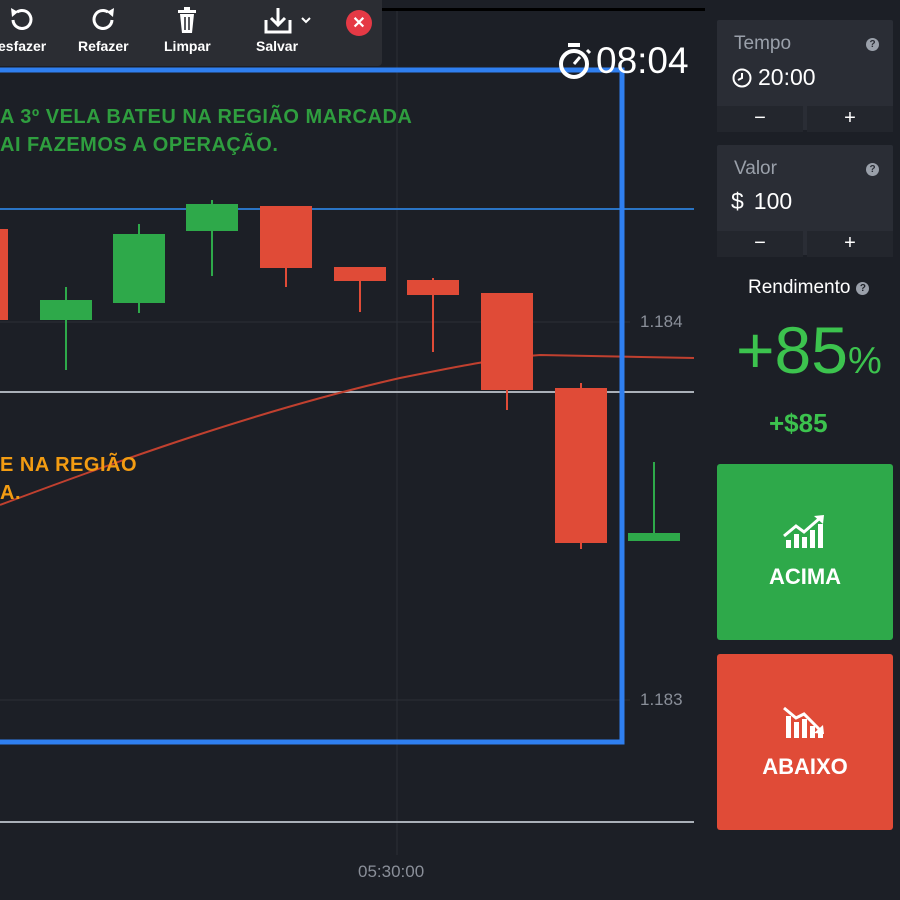 This screenshot has height=900, width=900. I want to click on time-value-text: 20:00, so click(787, 77).